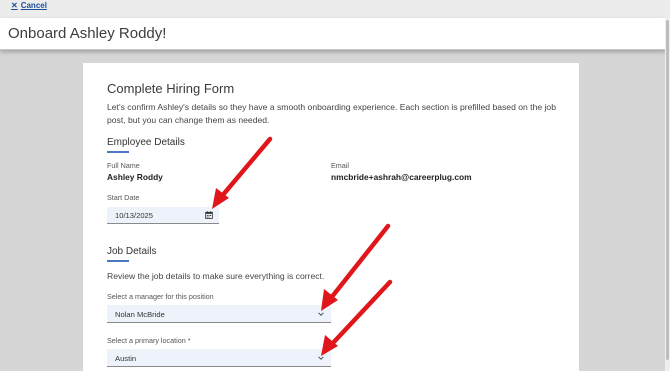 This screenshot has width=670, height=371. I want to click on location-select: Austin, so click(219, 358).